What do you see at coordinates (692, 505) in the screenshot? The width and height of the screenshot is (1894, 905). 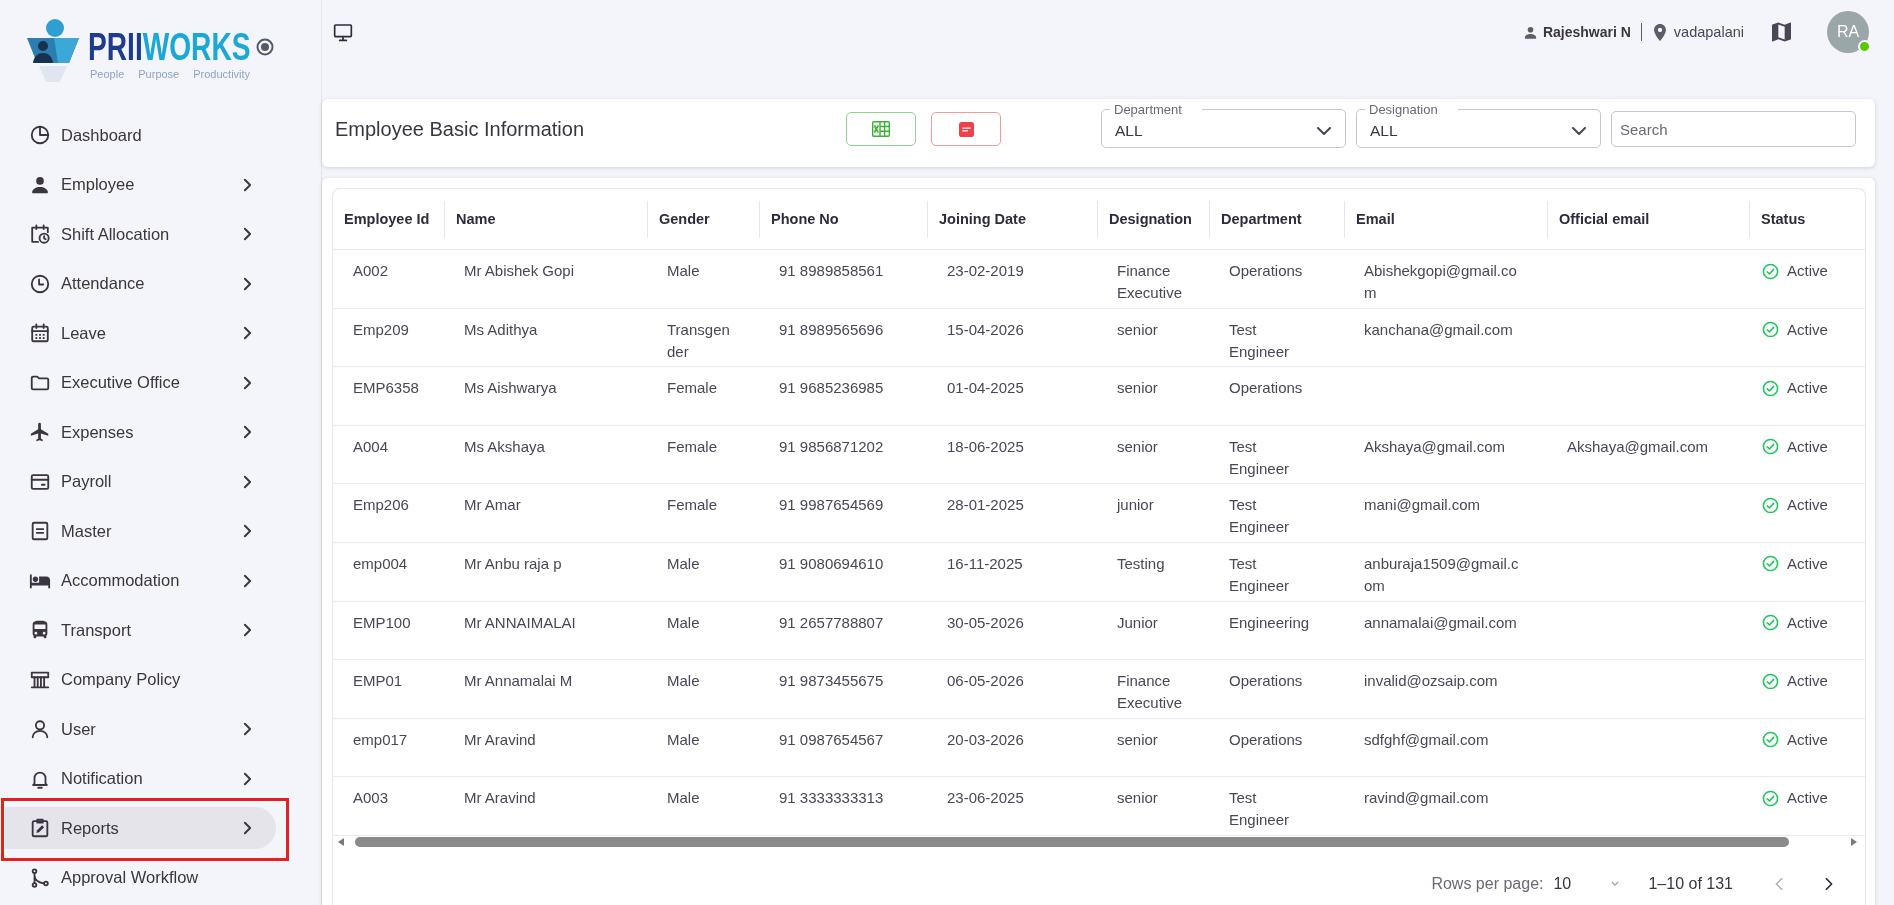 I see `table-cell-text: Female` at bounding box center [692, 505].